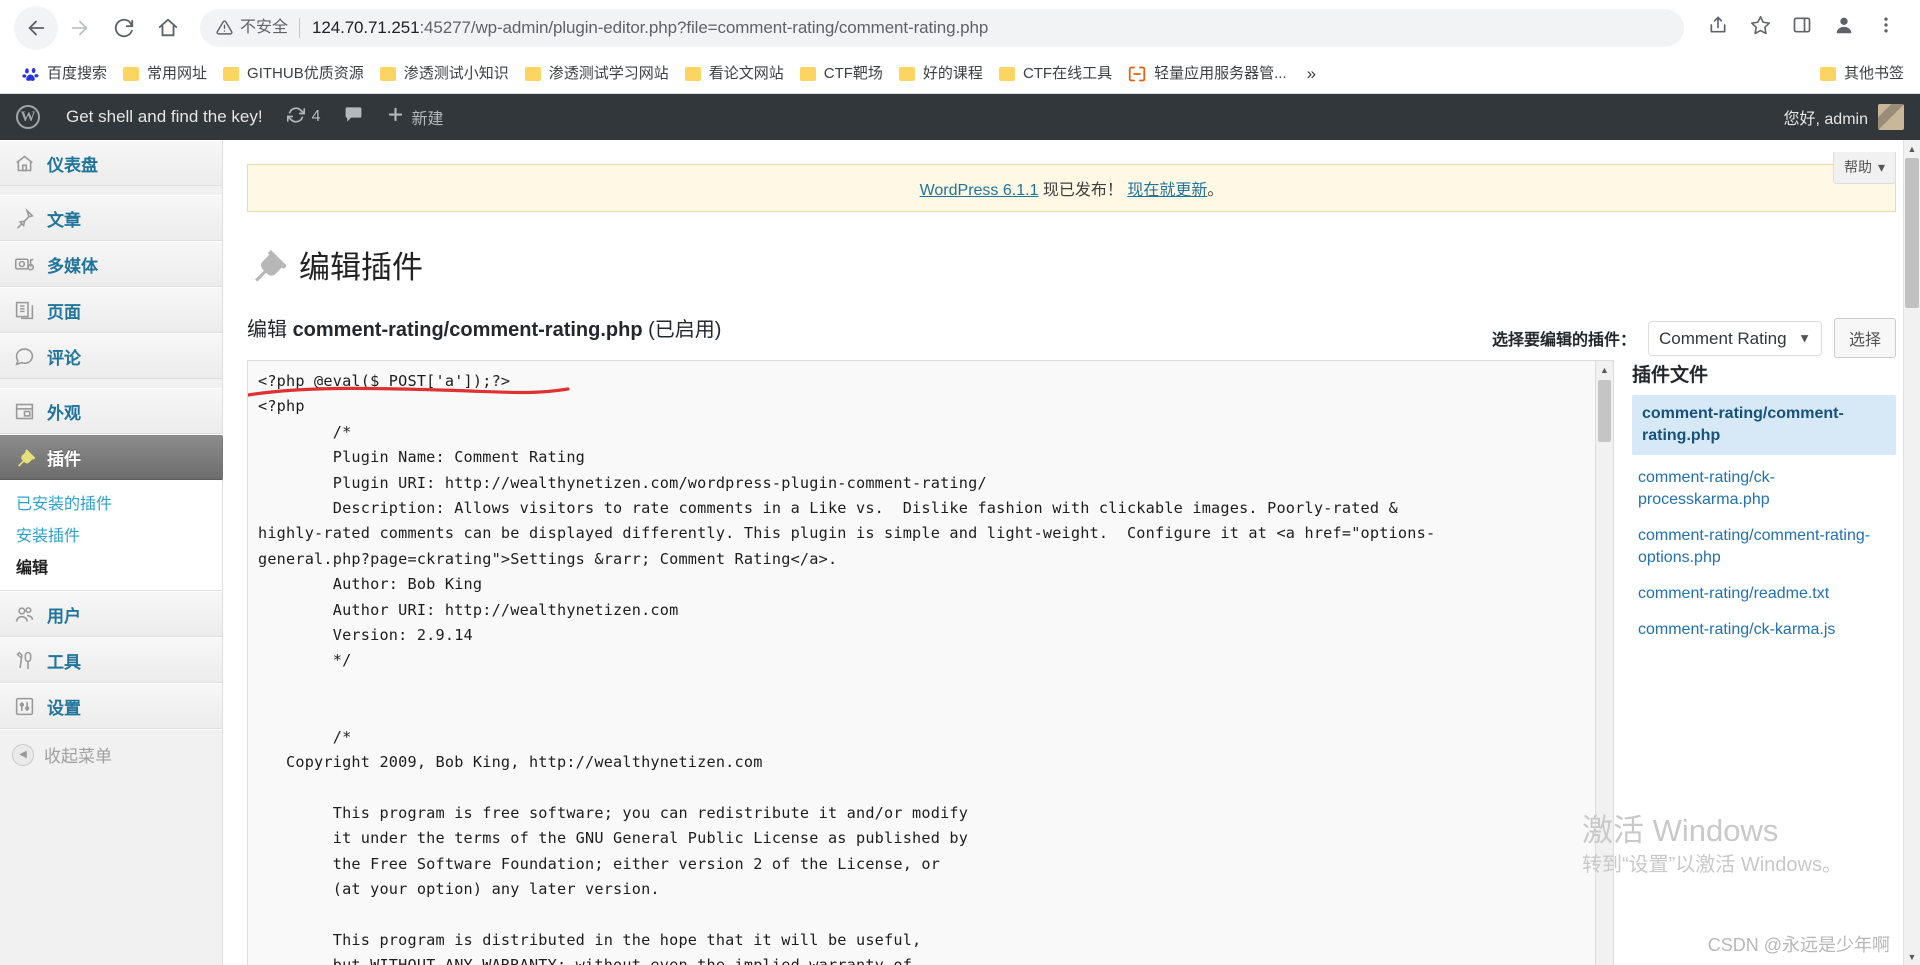 Image resolution: width=1920 pixels, height=965 pixels. I want to click on collapse-left-arrow-icon: ◀, so click(23, 754).